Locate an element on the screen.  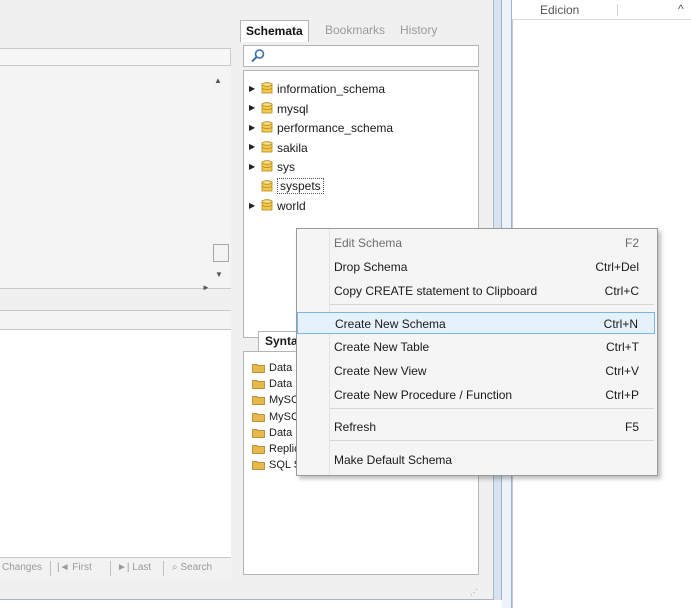
first-icon: |◄ is located at coordinates (65, 567).